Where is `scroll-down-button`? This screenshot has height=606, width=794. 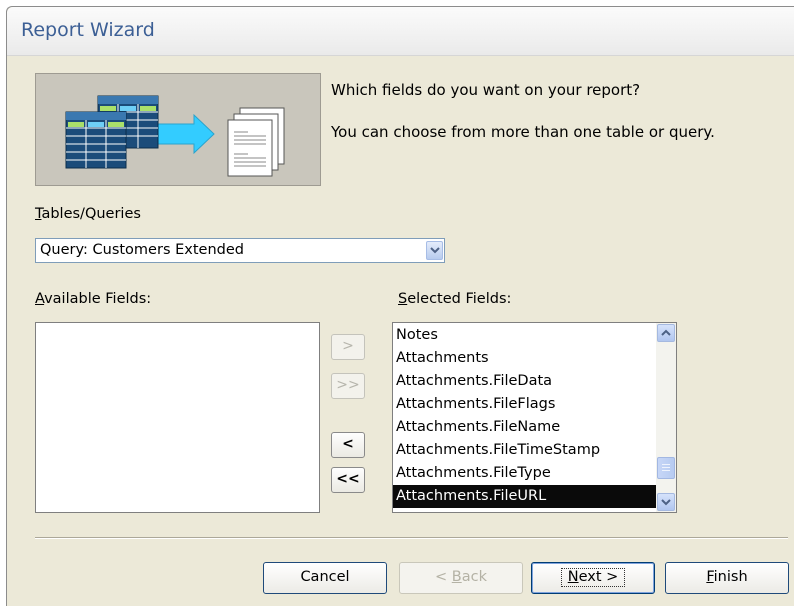
scroll-down-button is located at coordinates (666, 502).